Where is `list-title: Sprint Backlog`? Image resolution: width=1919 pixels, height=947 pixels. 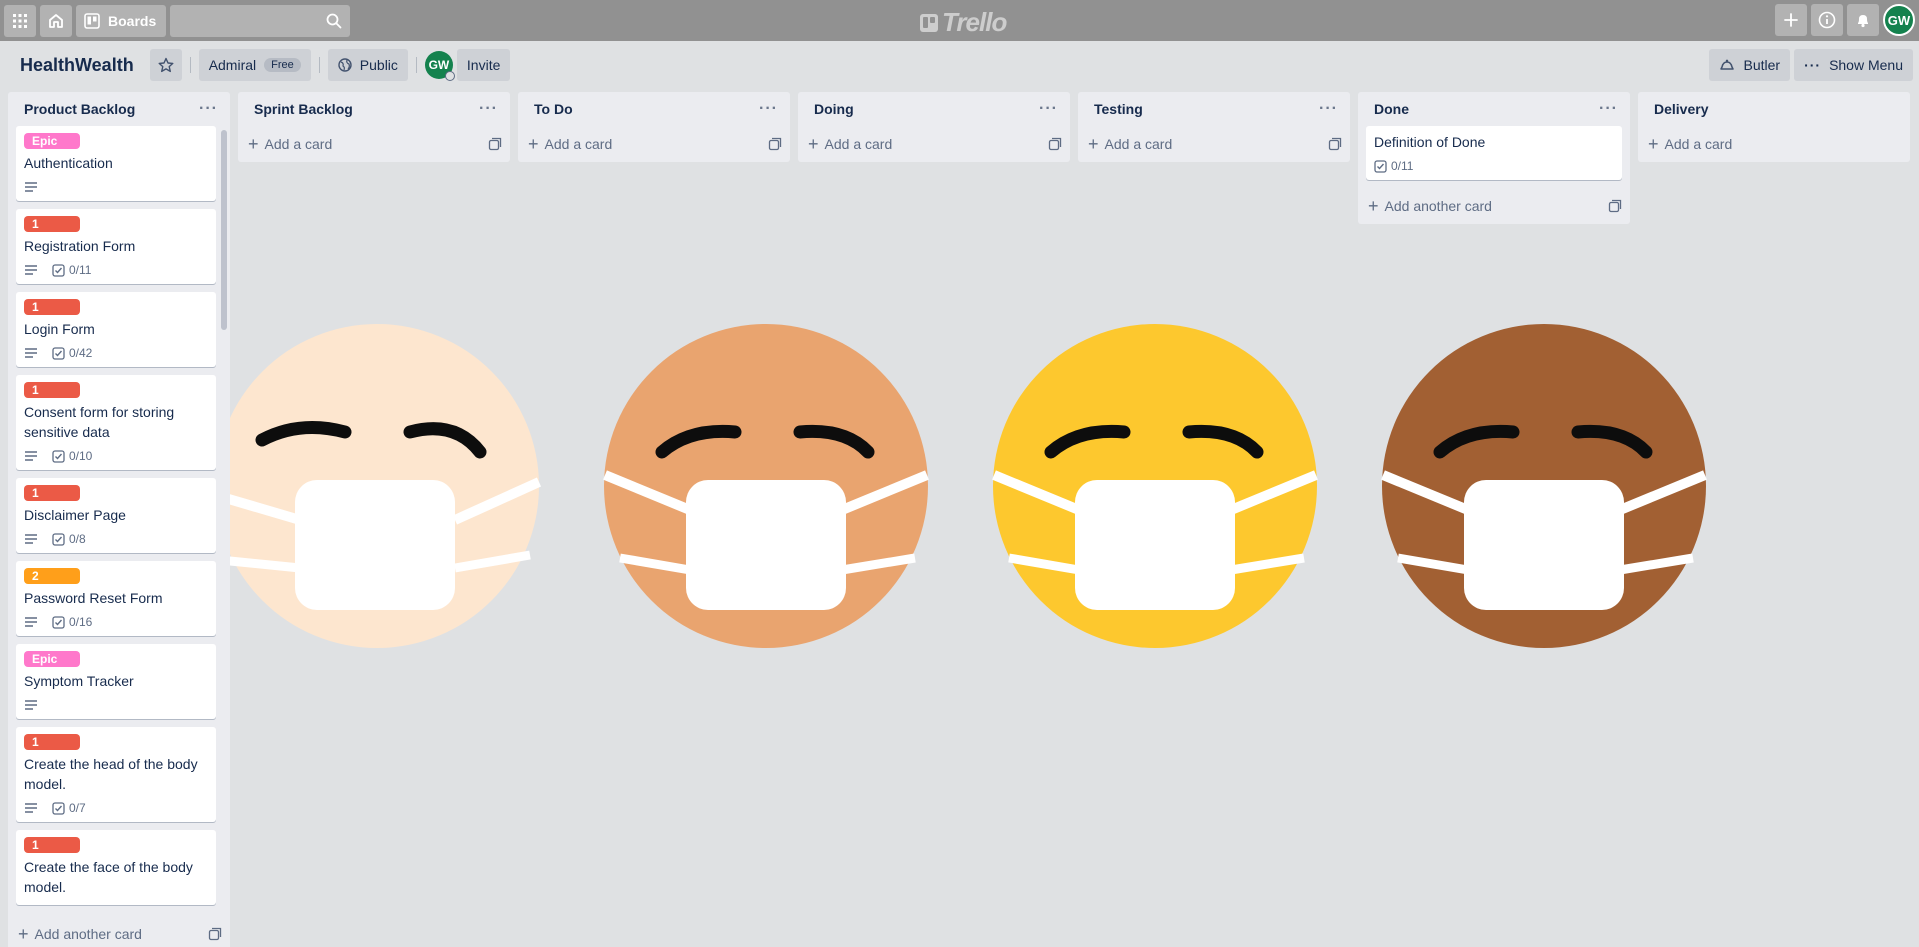
list-title: Sprint Backlog is located at coordinates (303, 109).